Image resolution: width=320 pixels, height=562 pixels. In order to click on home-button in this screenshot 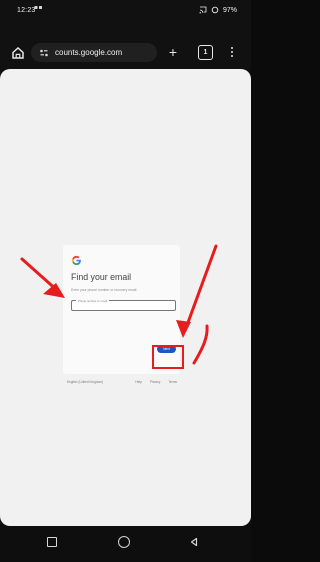, I will do `click(18, 53)`.